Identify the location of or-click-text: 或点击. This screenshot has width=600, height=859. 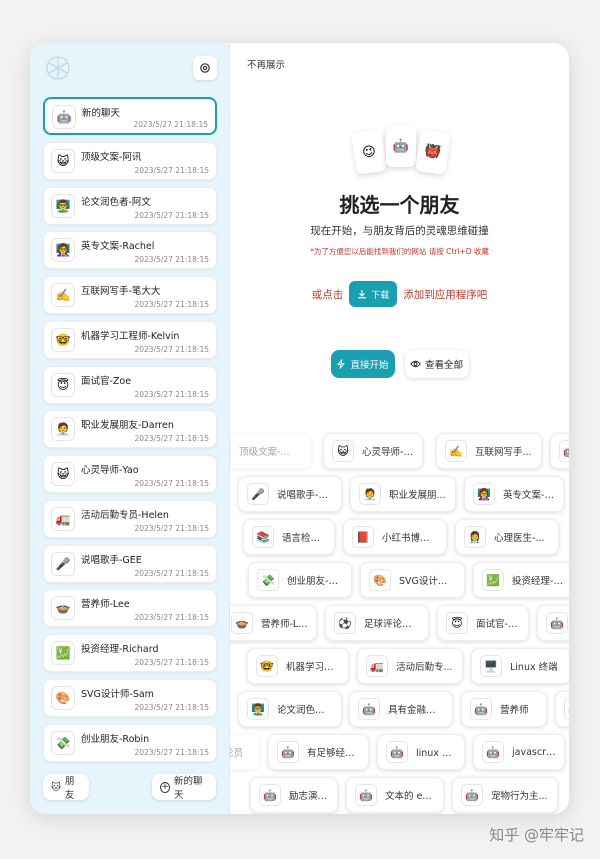
(327, 294).